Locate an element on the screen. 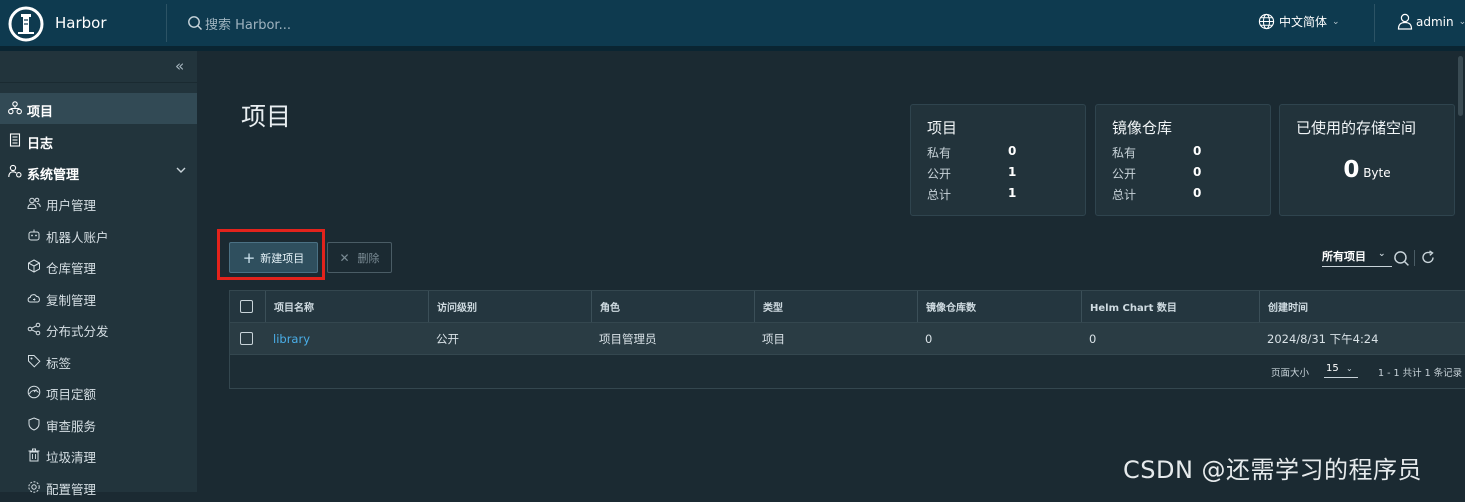 The image size is (1465, 502). sidebar-item-administration: 系统管理 is located at coordinates (98, 171).